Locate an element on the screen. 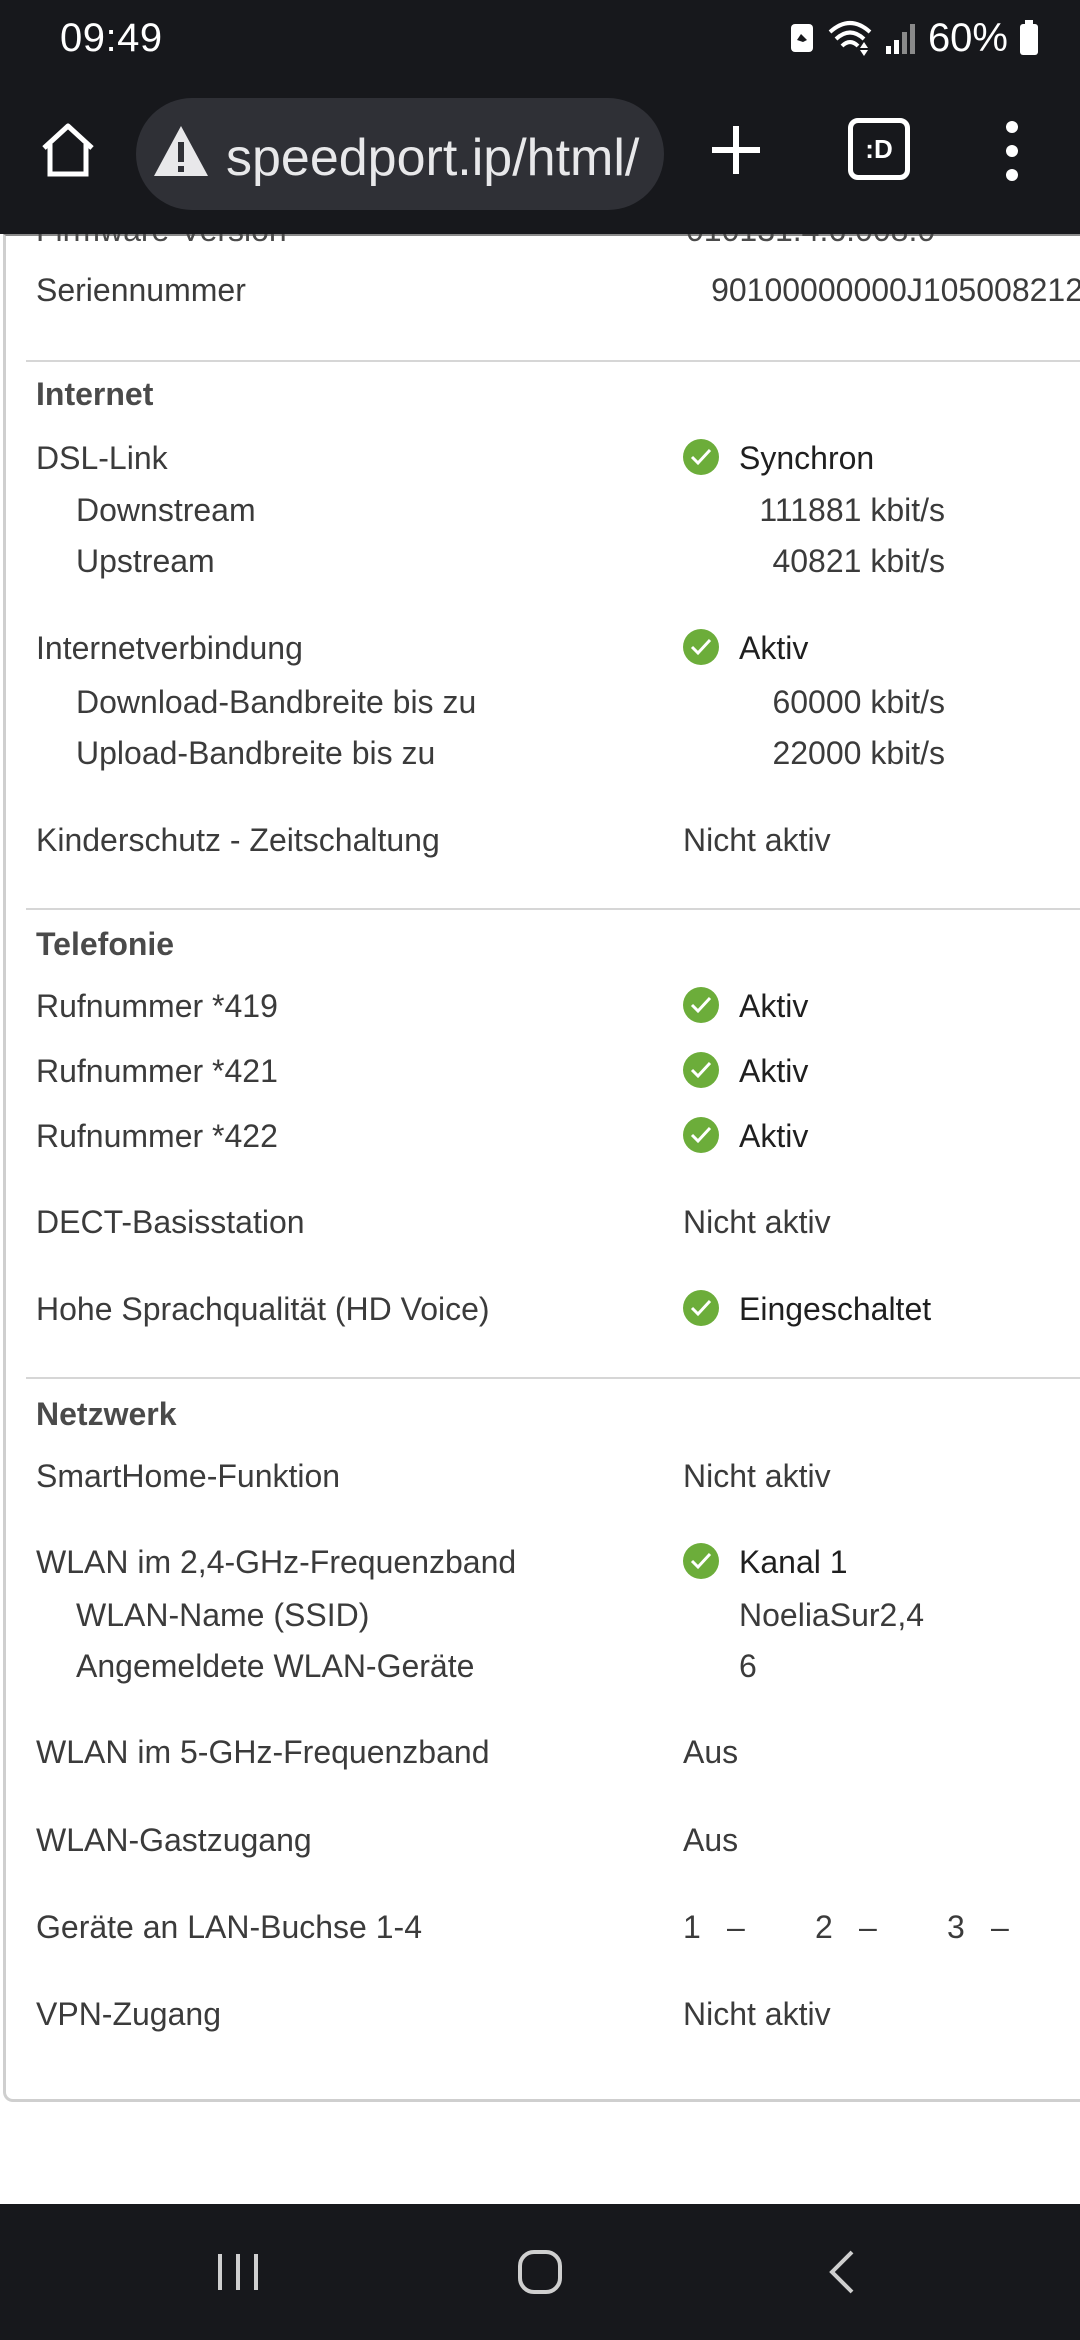 The width and height of the screenshot is (1080, 2340). home-nav-icon is located at coordinates (540, 2272).